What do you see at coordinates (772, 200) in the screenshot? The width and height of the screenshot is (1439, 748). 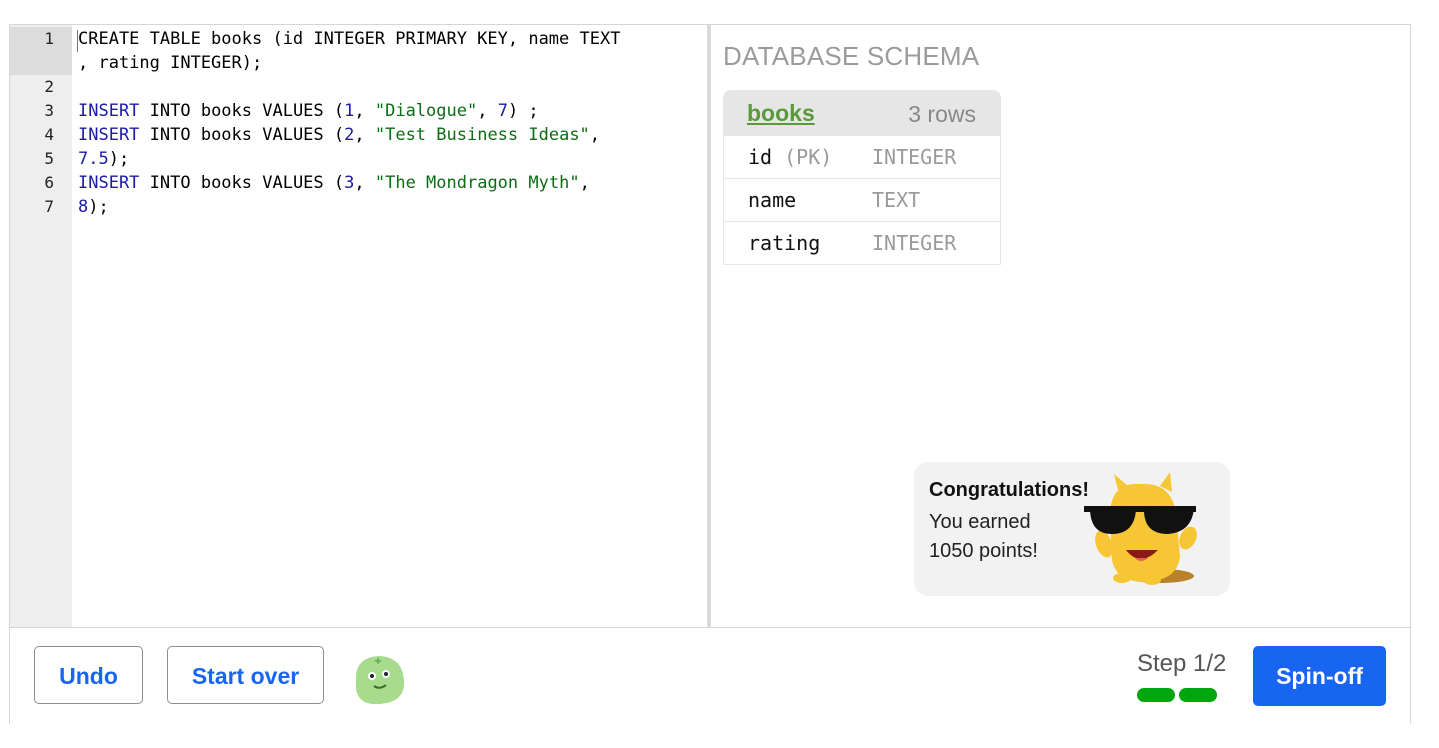 I see `column-name: name` at bounding box center [772, 200].